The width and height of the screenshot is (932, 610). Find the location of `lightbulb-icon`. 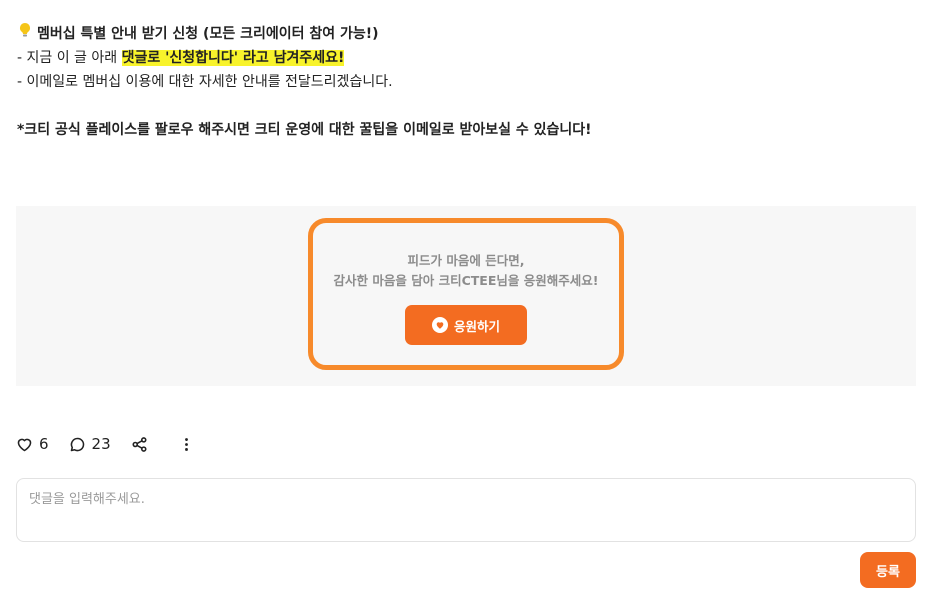

lightbulb-icon is located at coordinates (25, 34).